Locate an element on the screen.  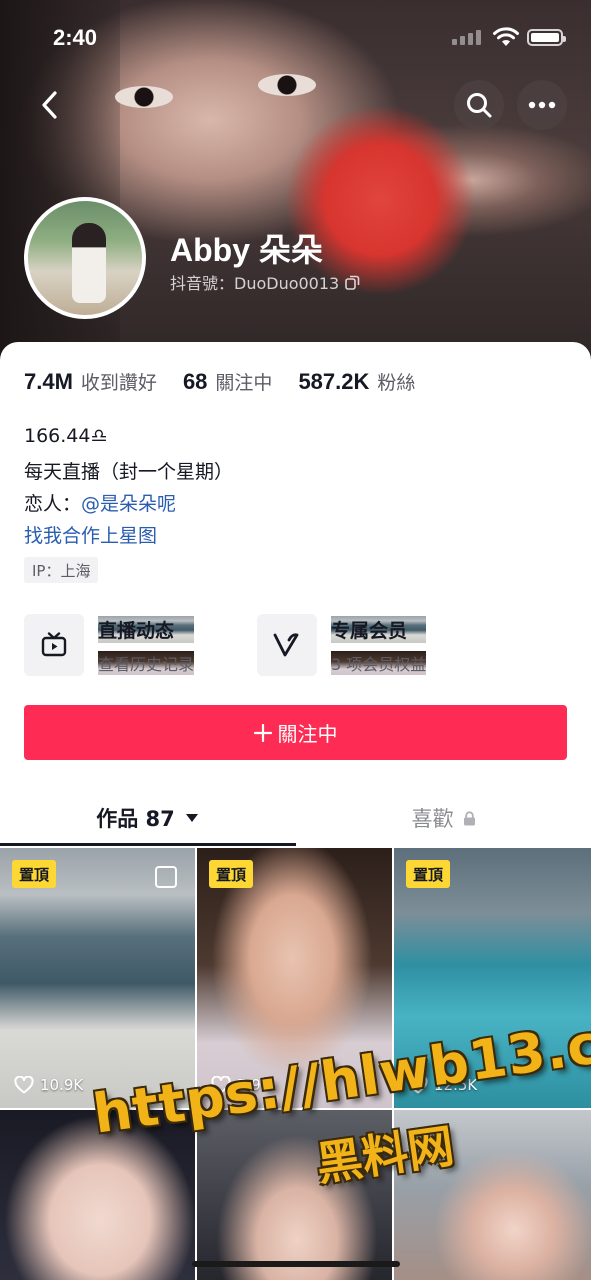
tv-icon is located at coordinates (54, 644).